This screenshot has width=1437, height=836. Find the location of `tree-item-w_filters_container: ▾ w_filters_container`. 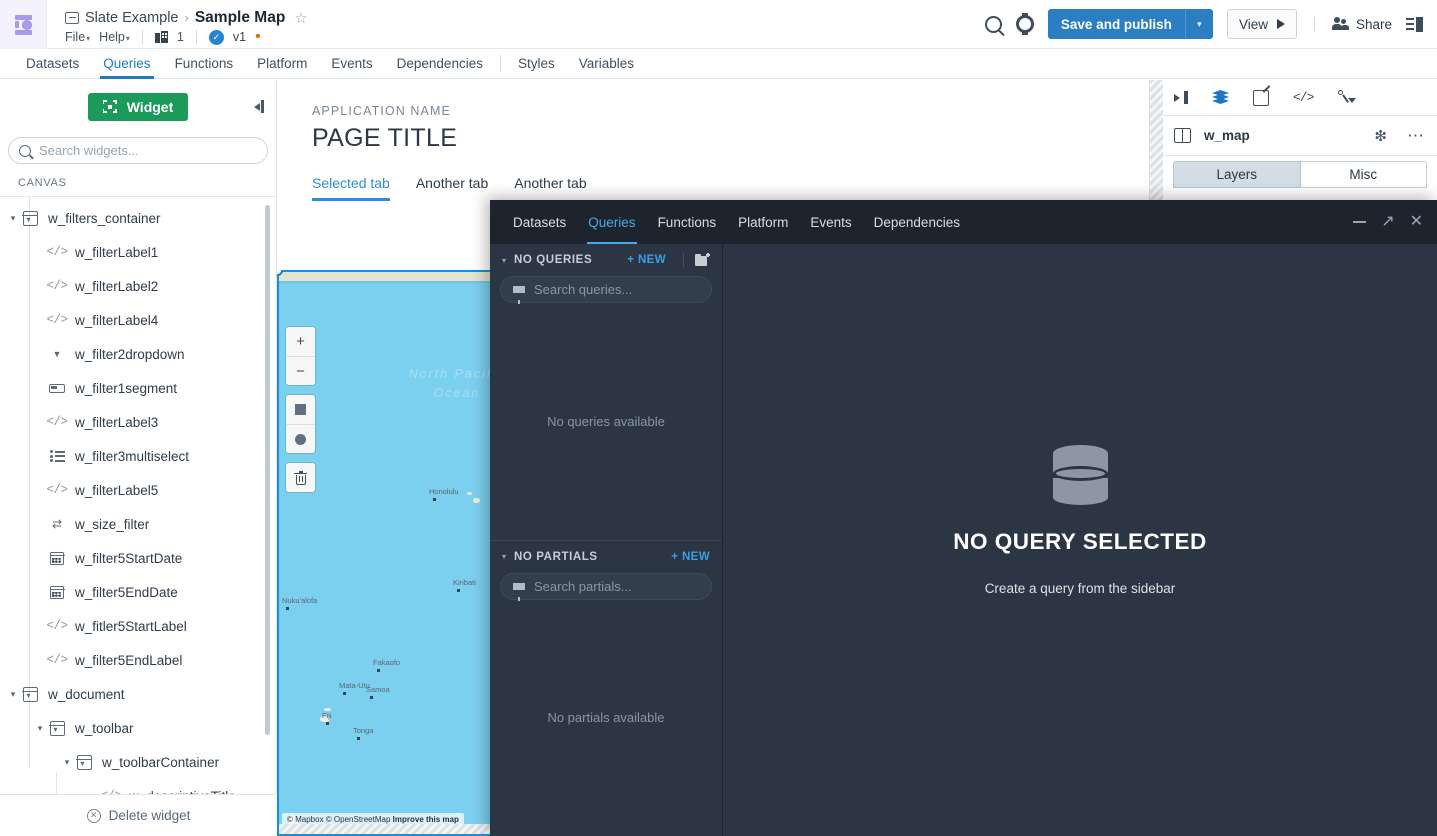

tree-item-w_filters_container: ▾ w_filters_container is located at coordinates (138, 218).